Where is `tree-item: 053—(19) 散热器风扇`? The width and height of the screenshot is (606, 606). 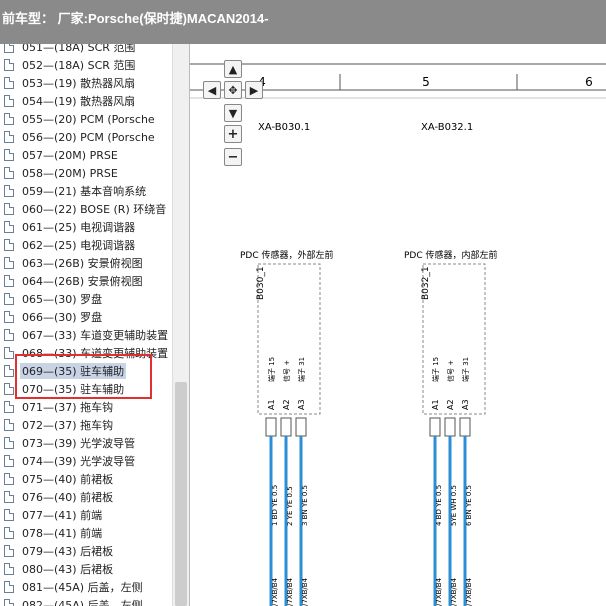
tree-item: 053—(19) 散热器风扇 is located at coordinates (86, 83).